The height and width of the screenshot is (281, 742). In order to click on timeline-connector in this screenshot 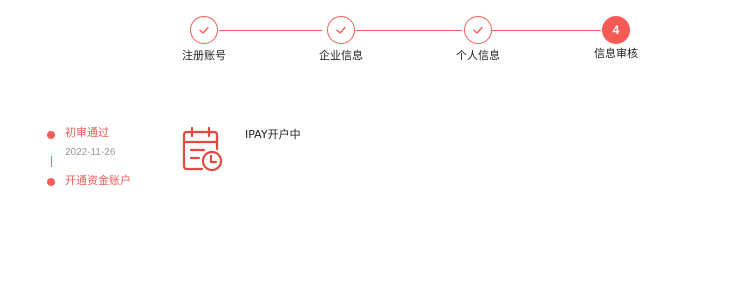, I will do `click(51, 161)`.